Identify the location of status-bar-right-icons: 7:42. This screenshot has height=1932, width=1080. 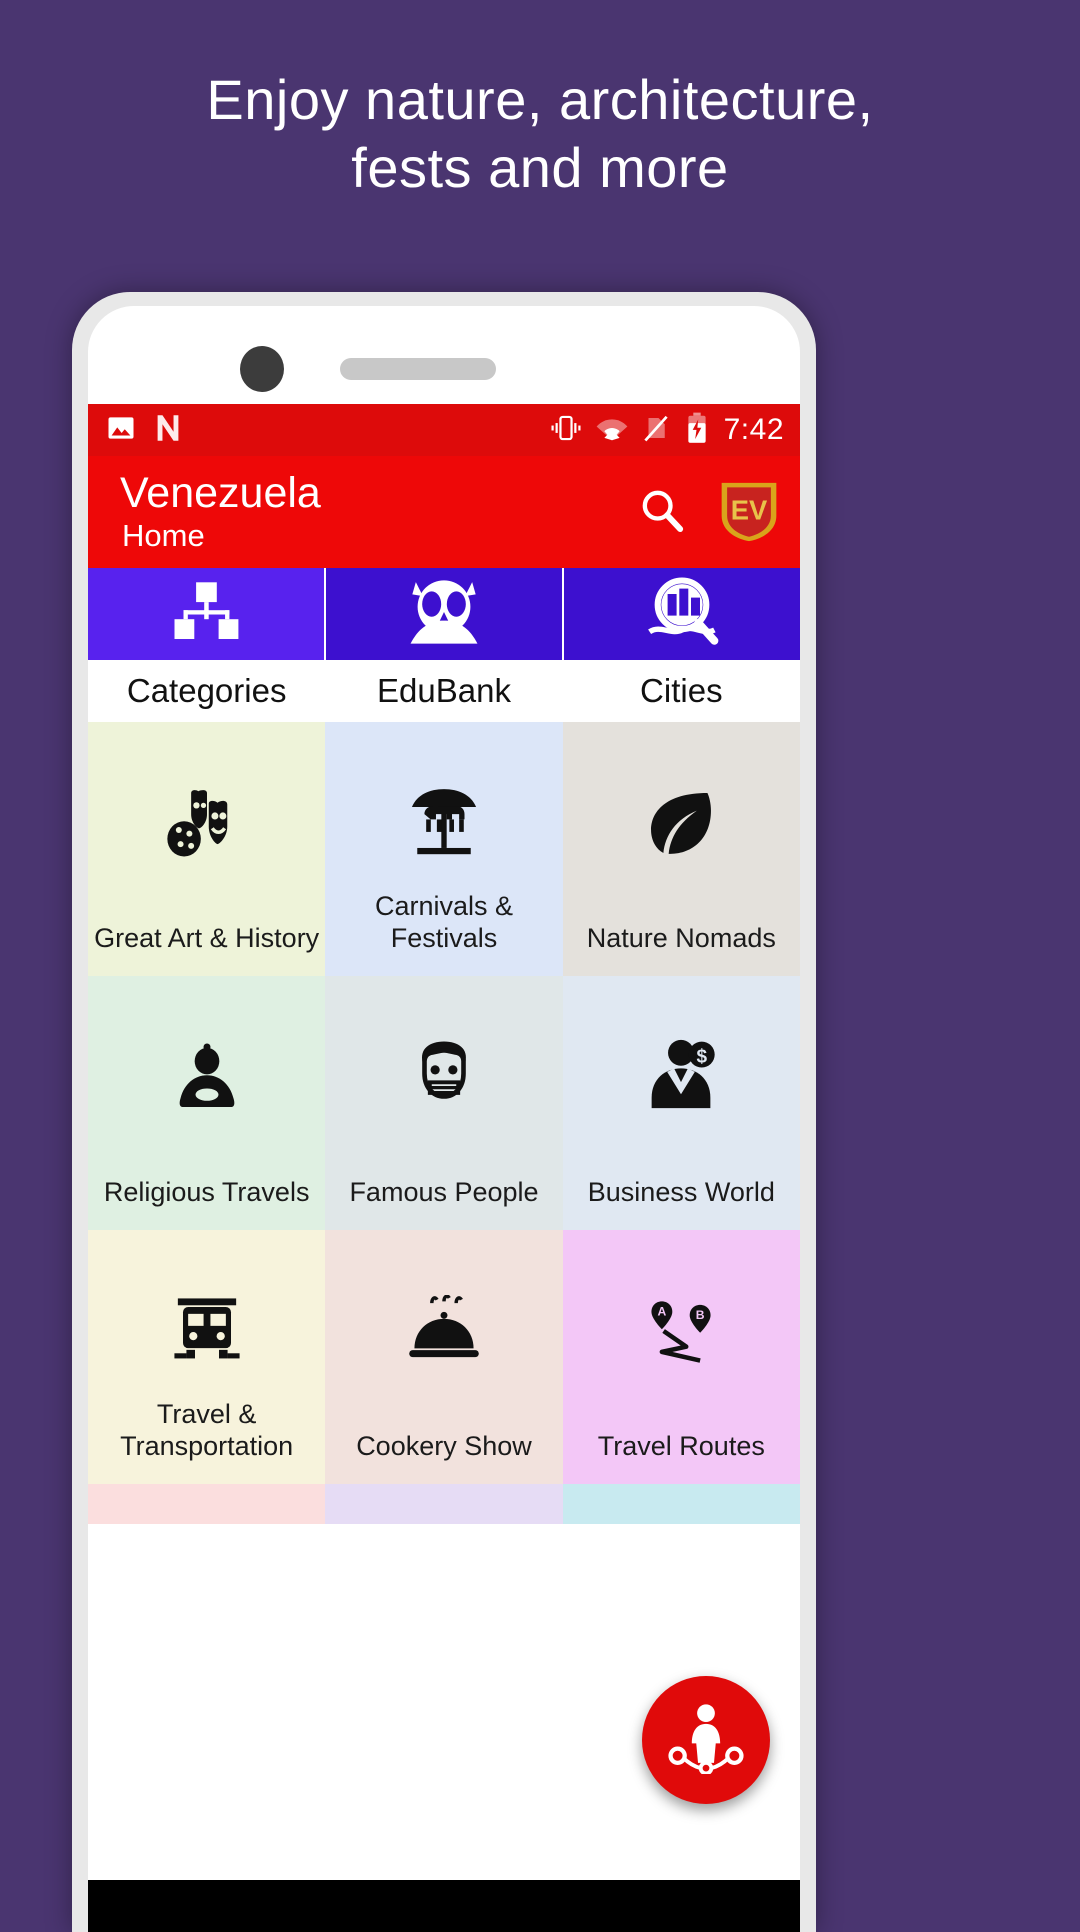
(667, 430).